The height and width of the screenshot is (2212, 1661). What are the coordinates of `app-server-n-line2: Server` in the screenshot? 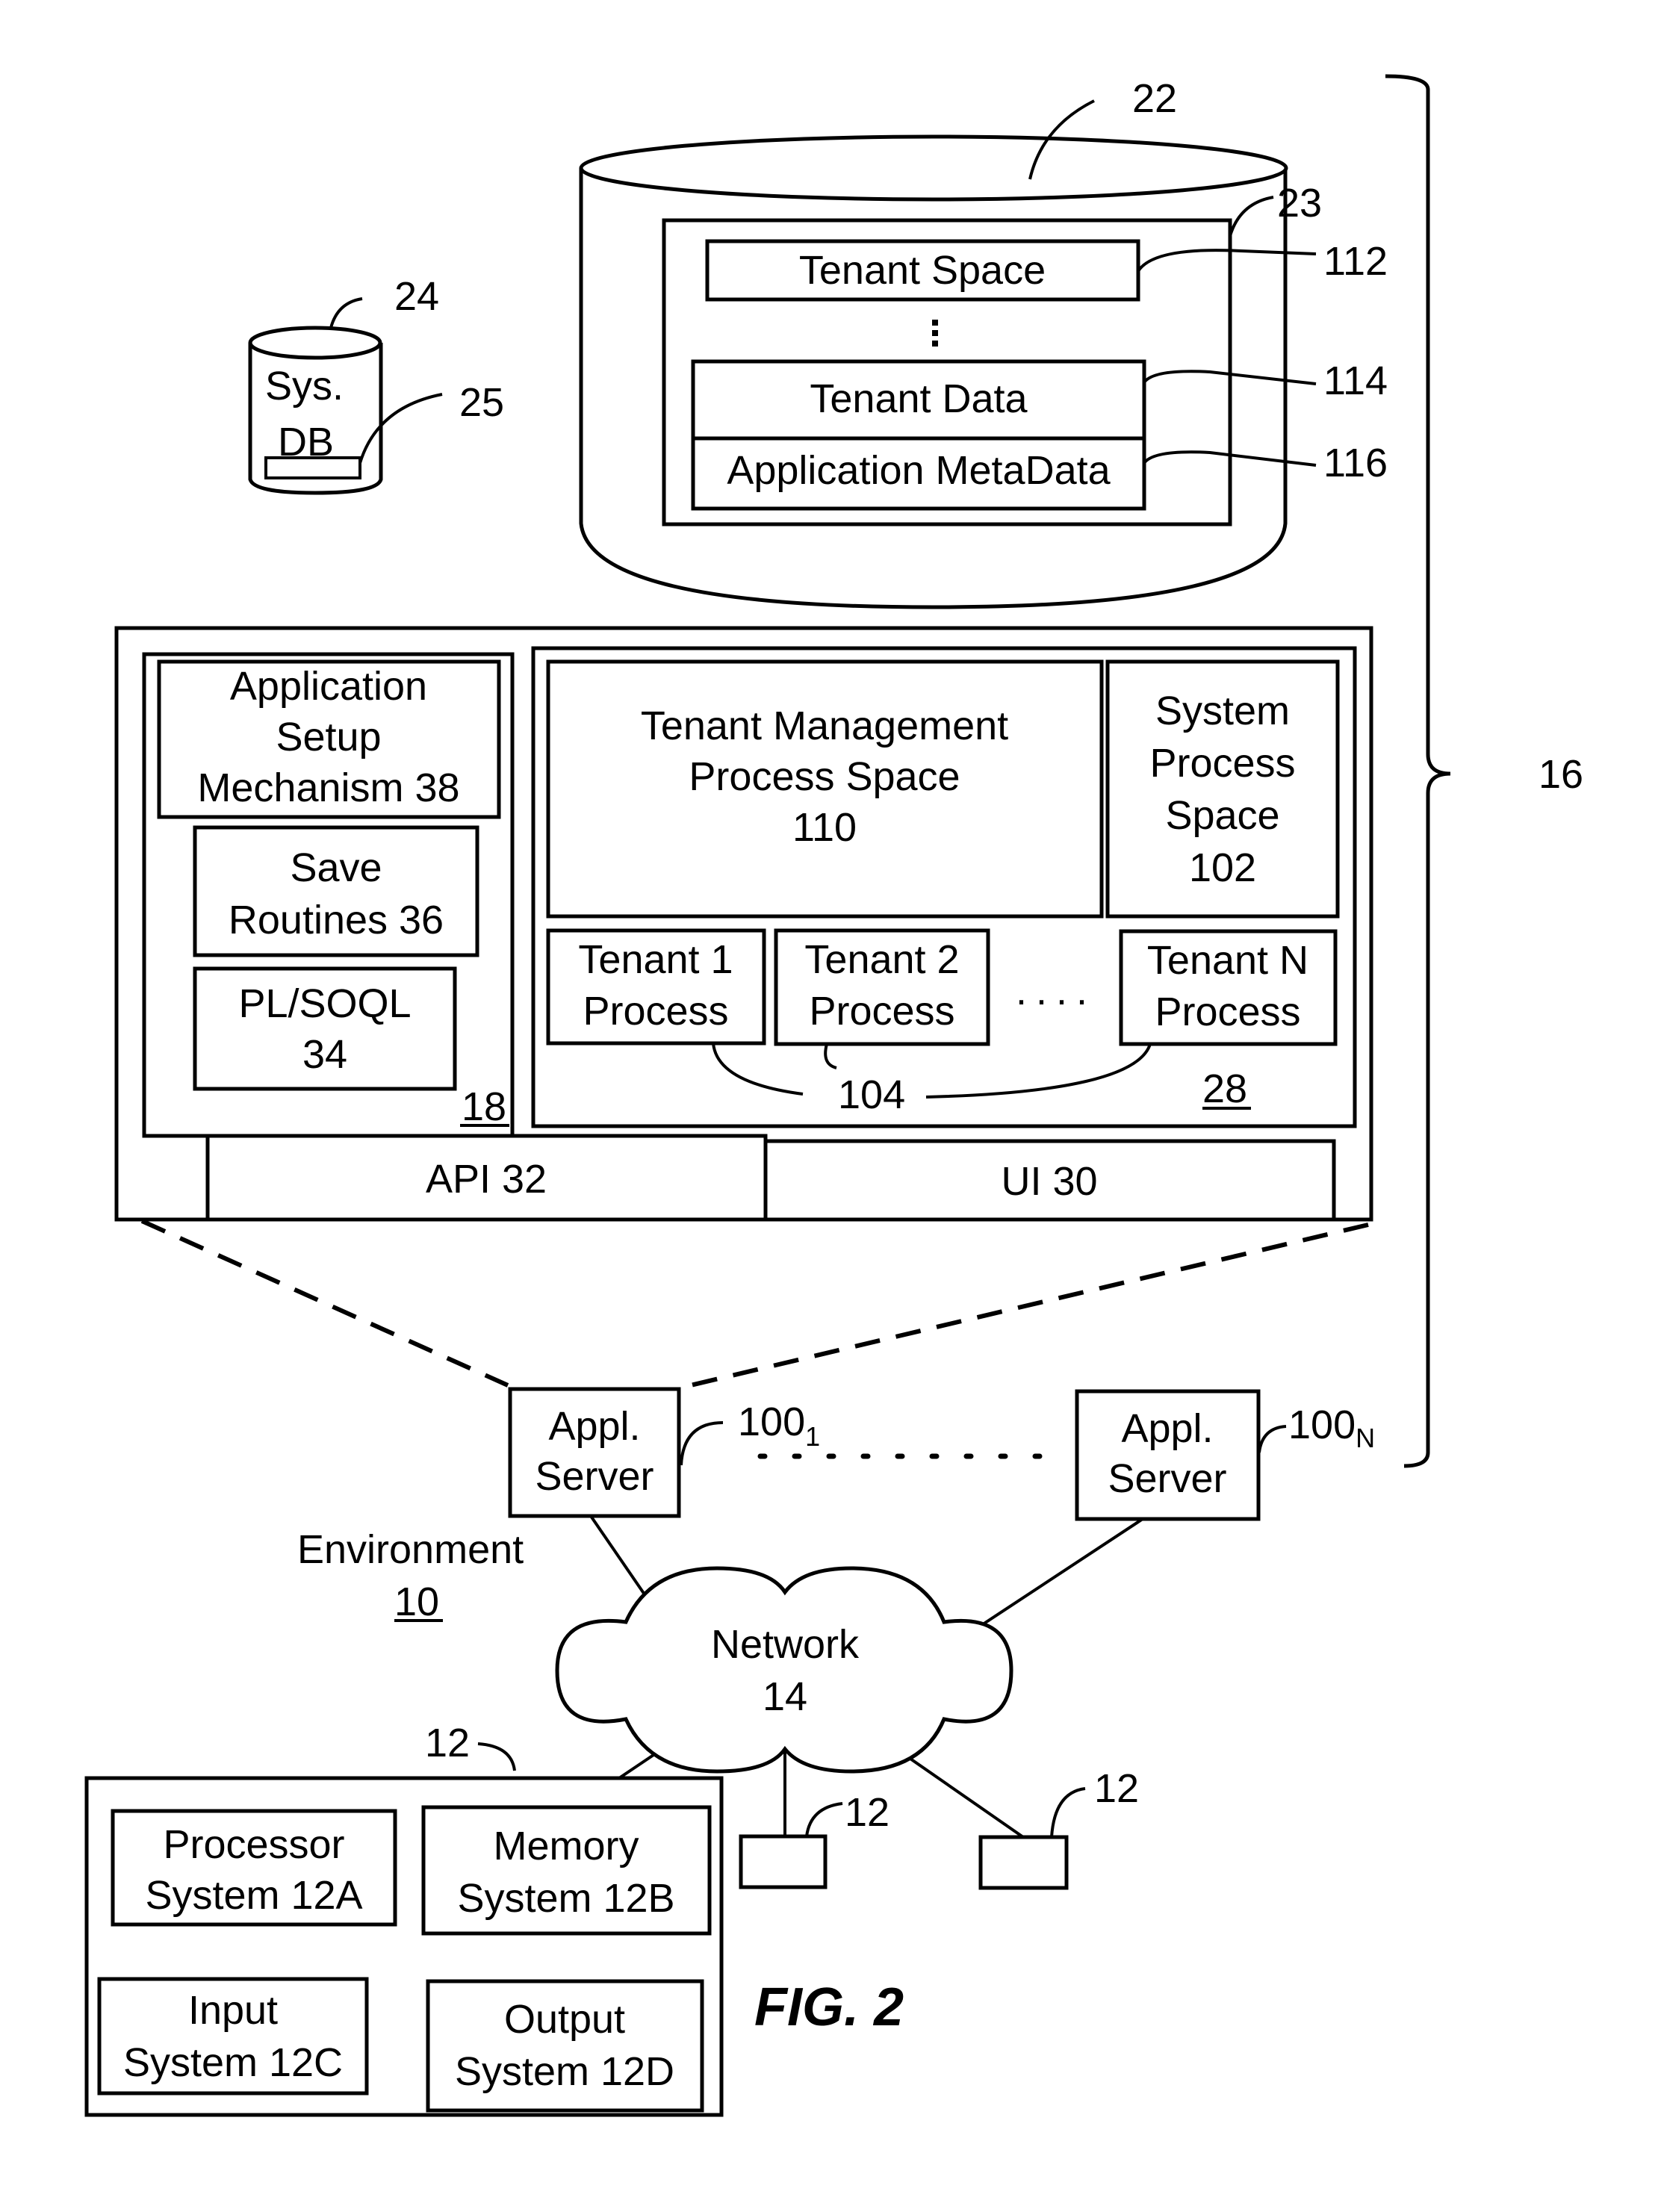 It's located at (1167, 1478).